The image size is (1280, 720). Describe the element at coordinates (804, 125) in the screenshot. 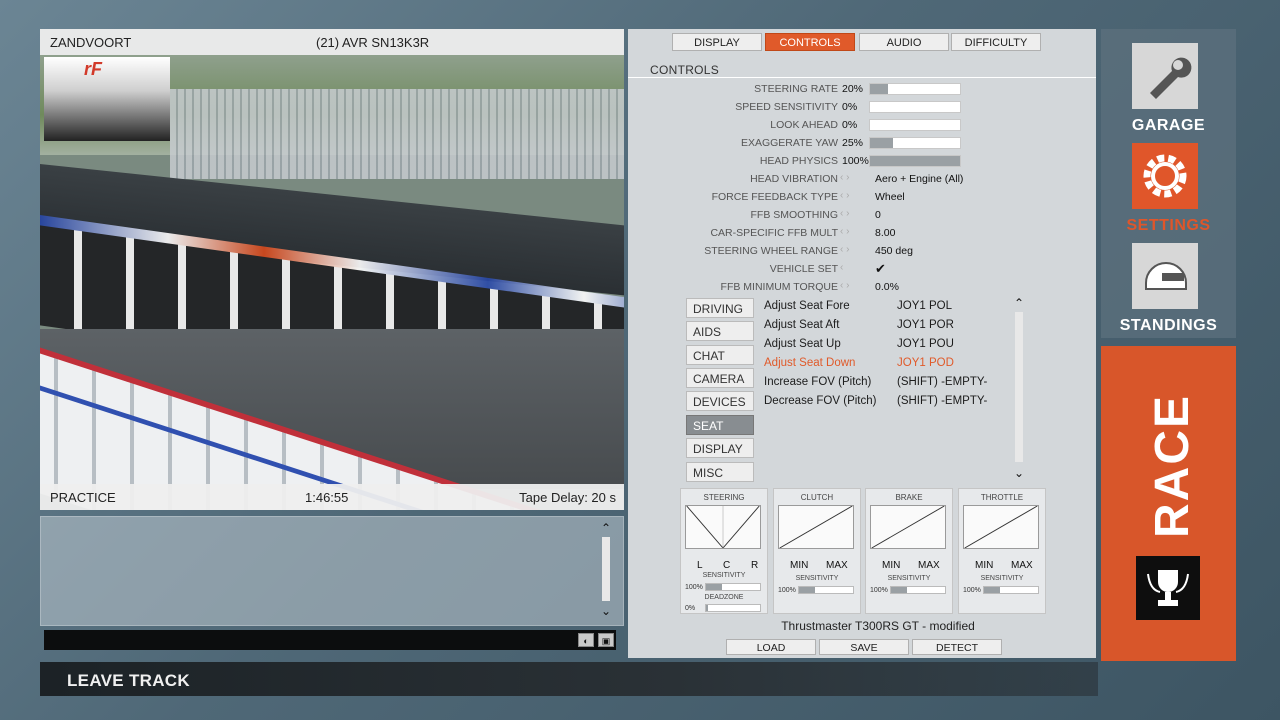

I see `setting-label: LOOK AHEAD` at that location.